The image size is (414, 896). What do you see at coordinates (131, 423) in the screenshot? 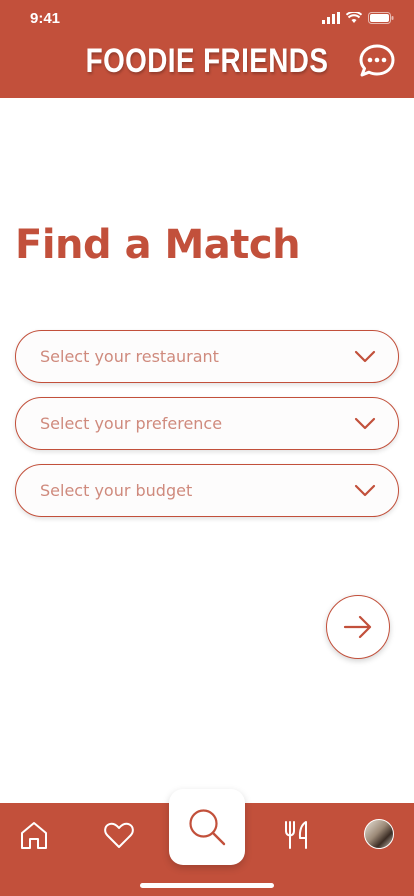
I see `preference-select-placeholder: Select your preference` at bounding box center [131, 423].